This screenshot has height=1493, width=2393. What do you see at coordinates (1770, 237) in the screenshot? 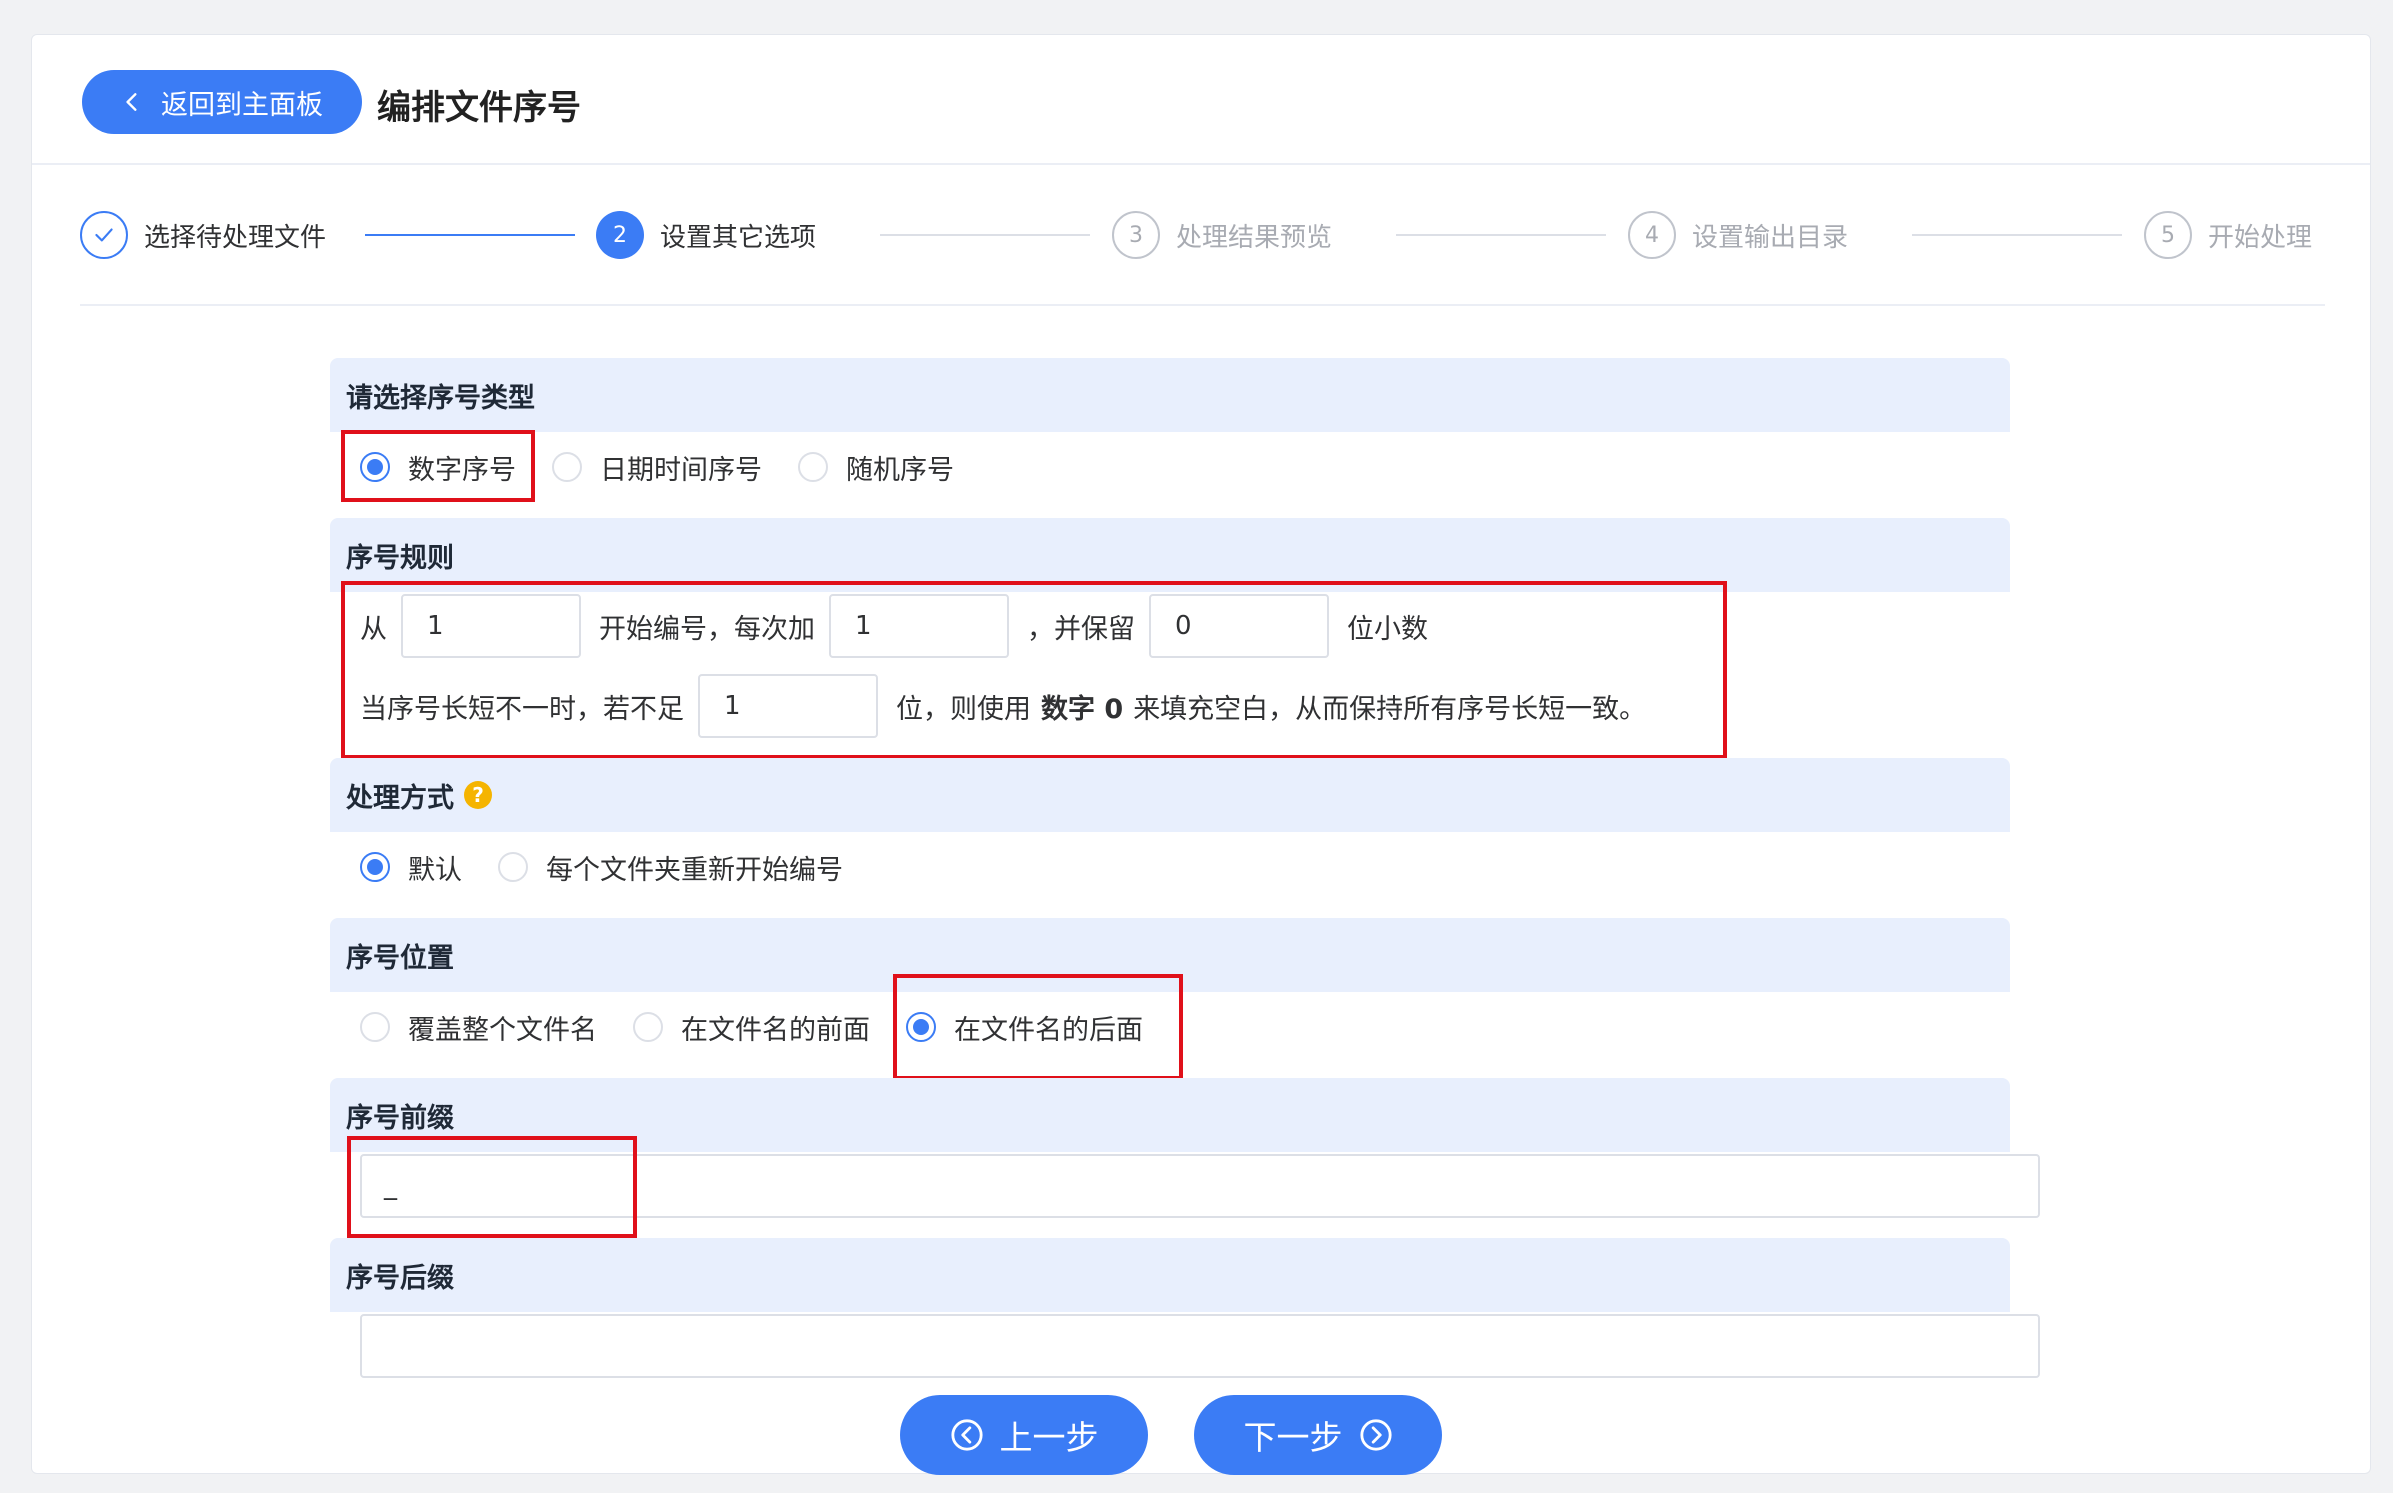
I see `step-label: 设置输出目录` at bounding box center [1770, 237].